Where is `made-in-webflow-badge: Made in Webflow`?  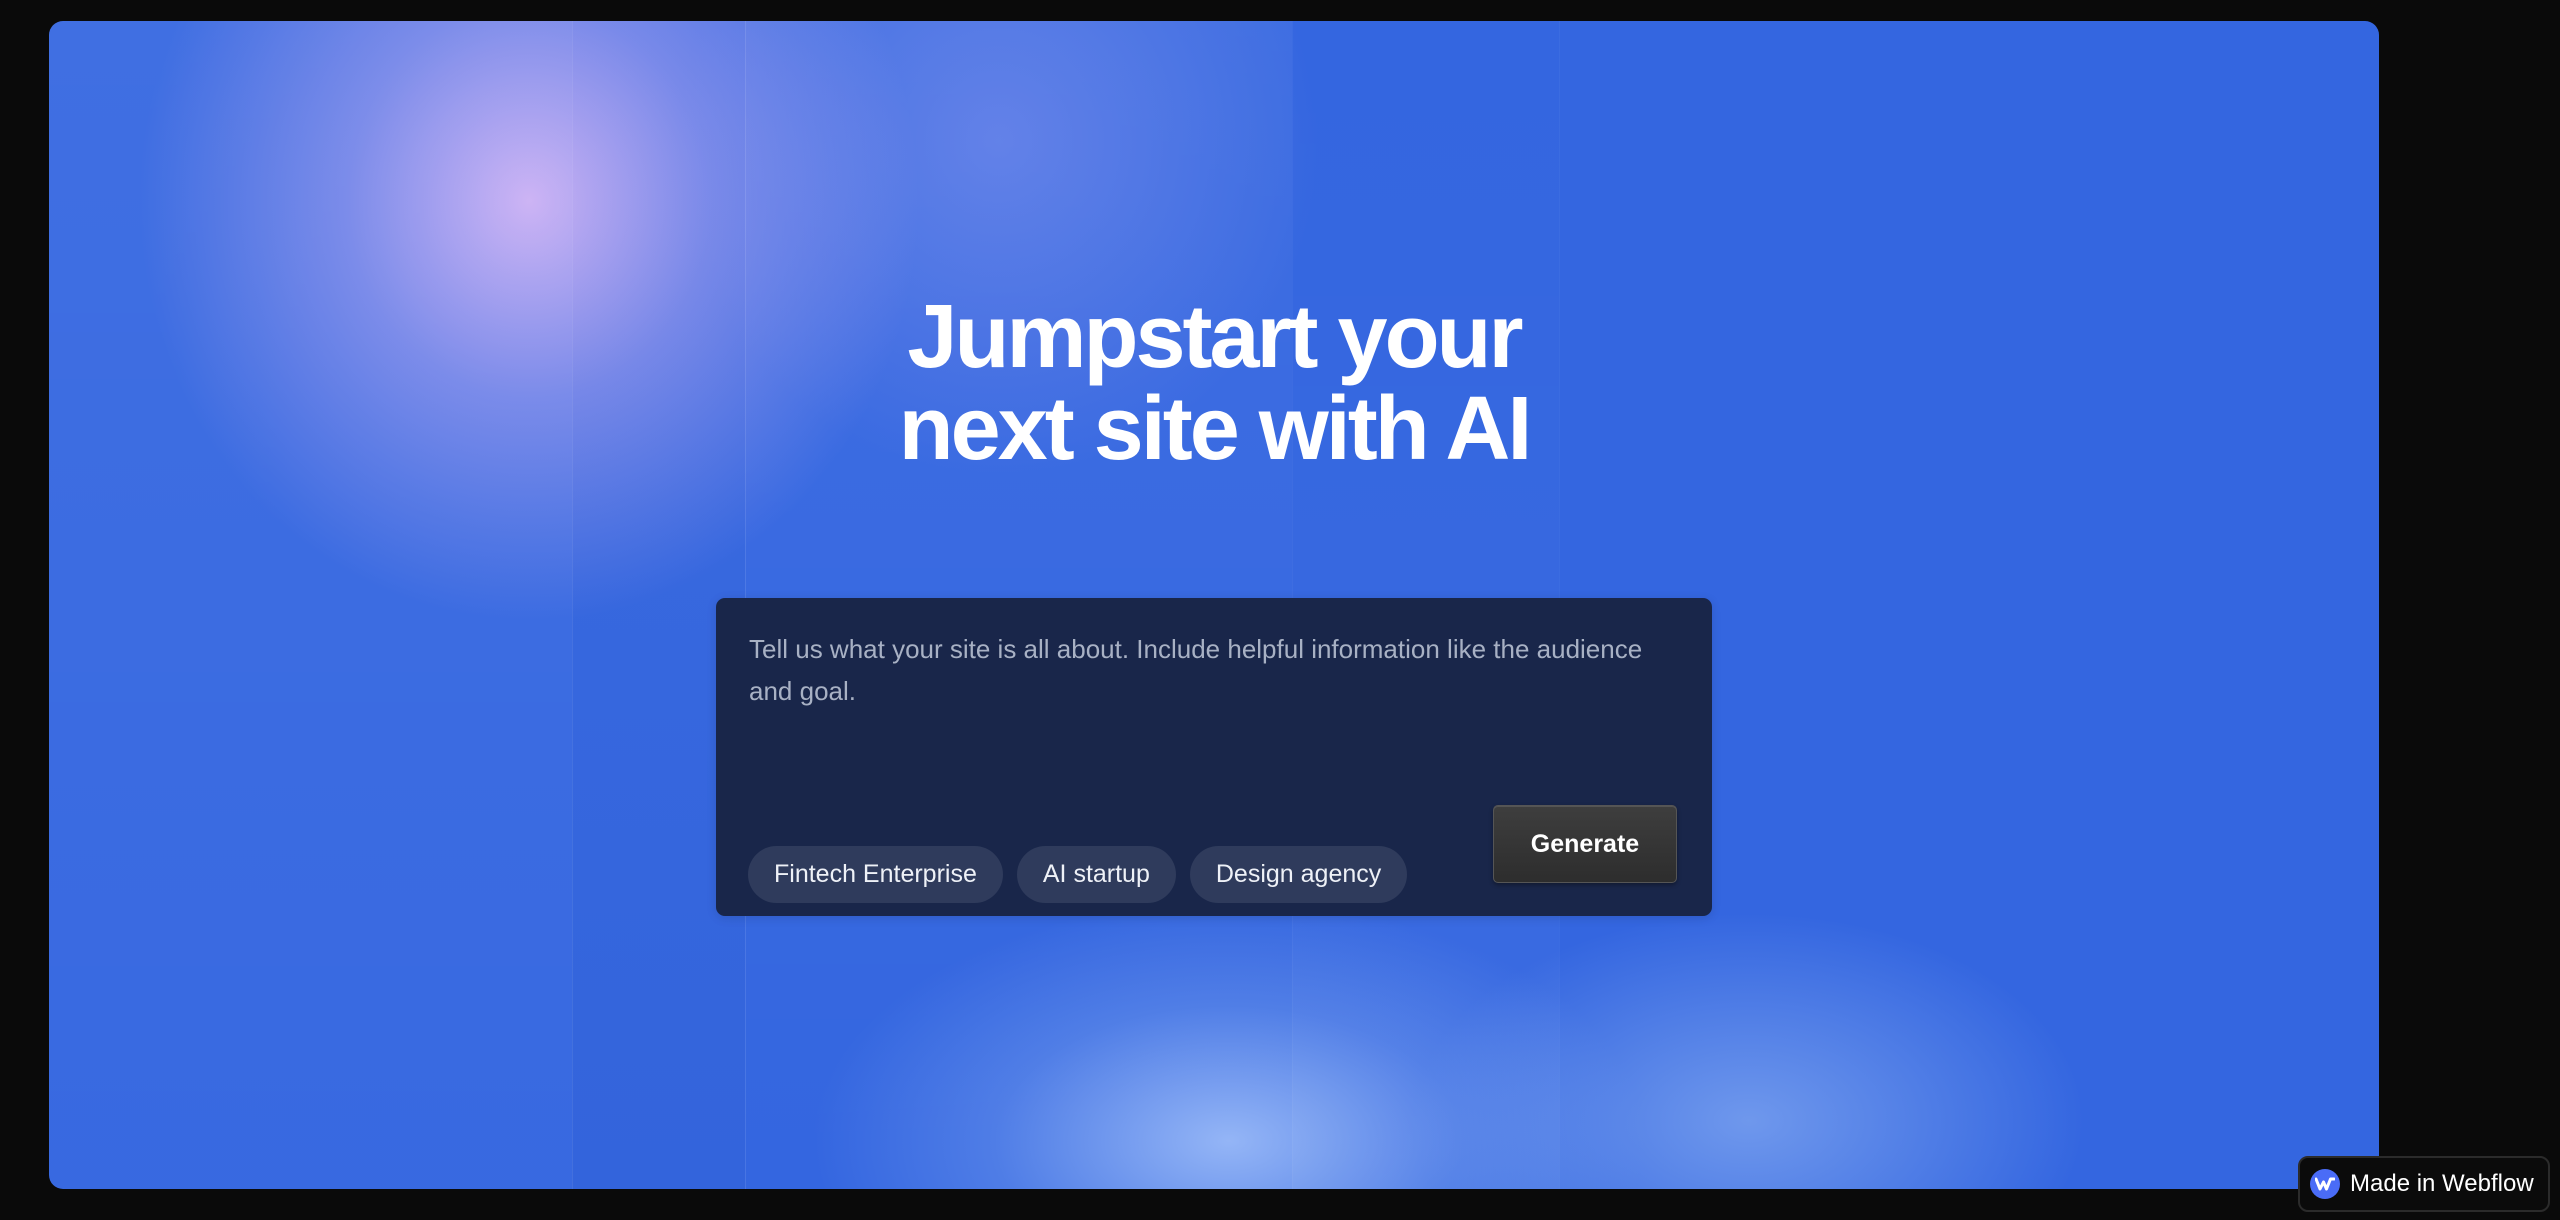 made-in-webflow-badge: Made in Webflow is located at coordinates (2424, 1184).